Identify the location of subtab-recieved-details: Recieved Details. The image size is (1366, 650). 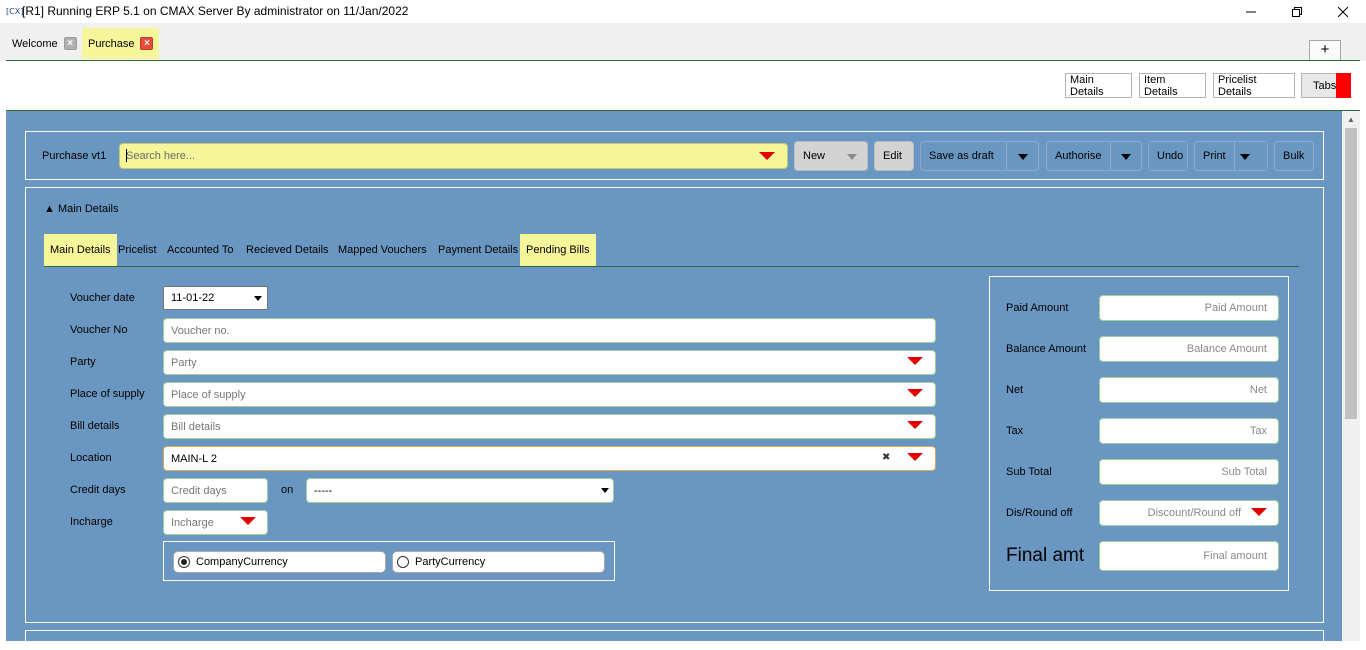
(287, 250).